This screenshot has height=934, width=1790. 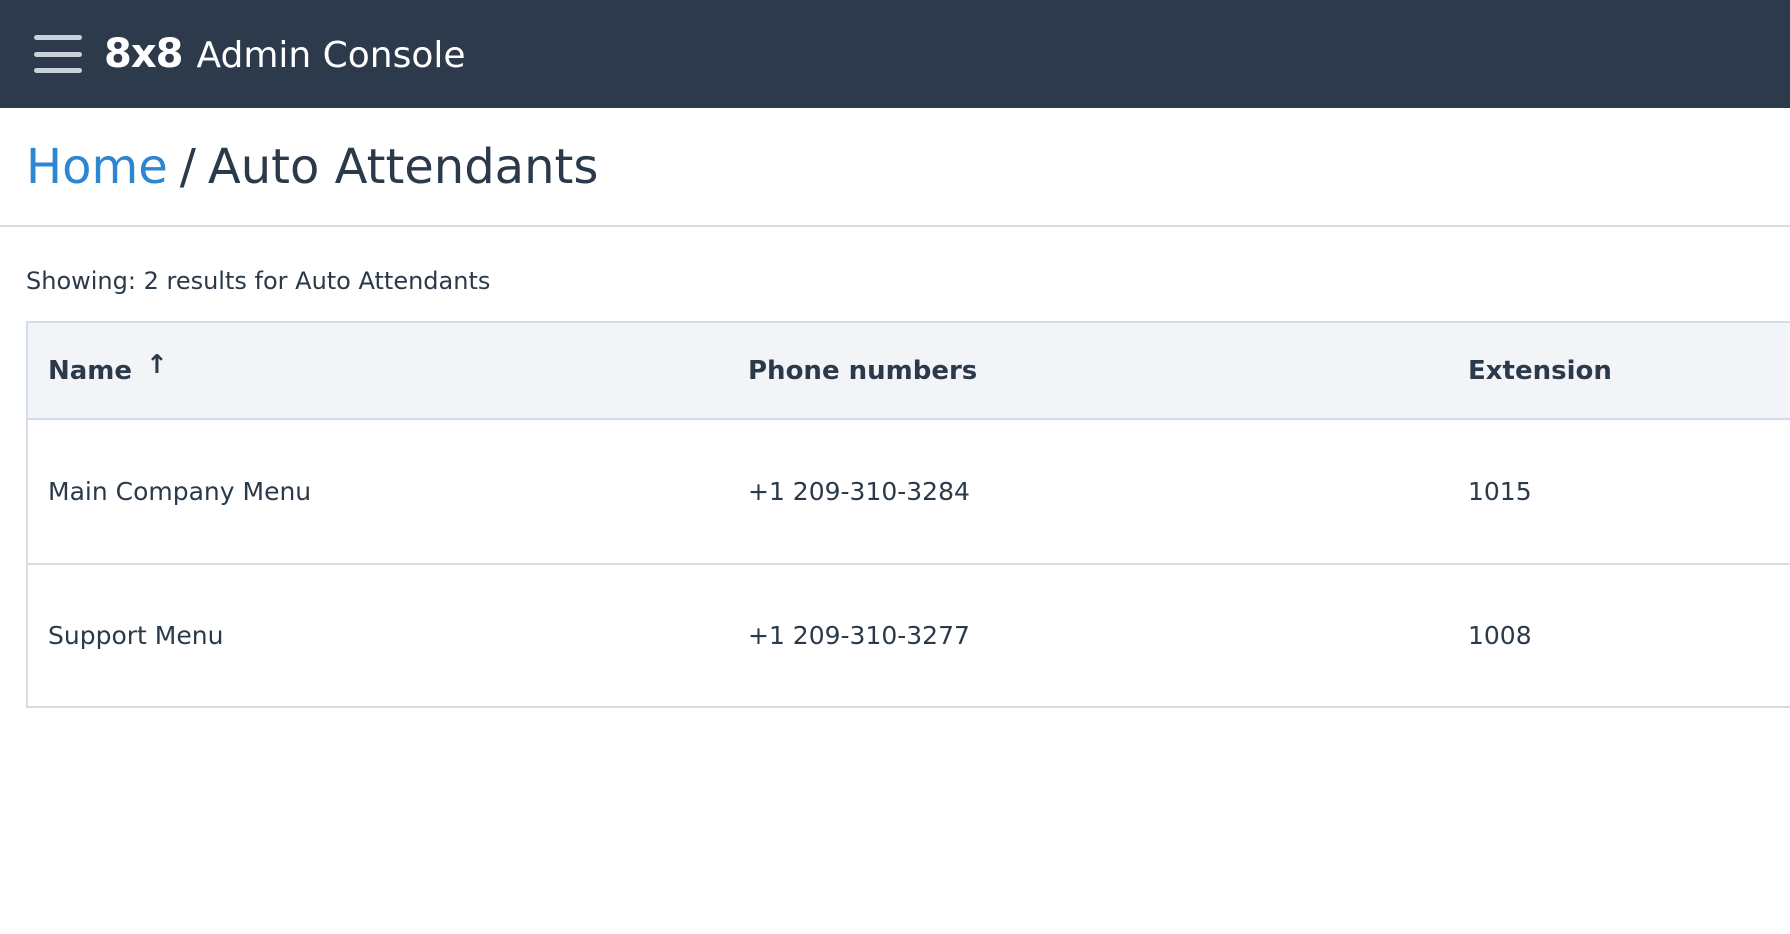 I want to click on brand: 8x8 Admin Console, so click(x=285, y=54).